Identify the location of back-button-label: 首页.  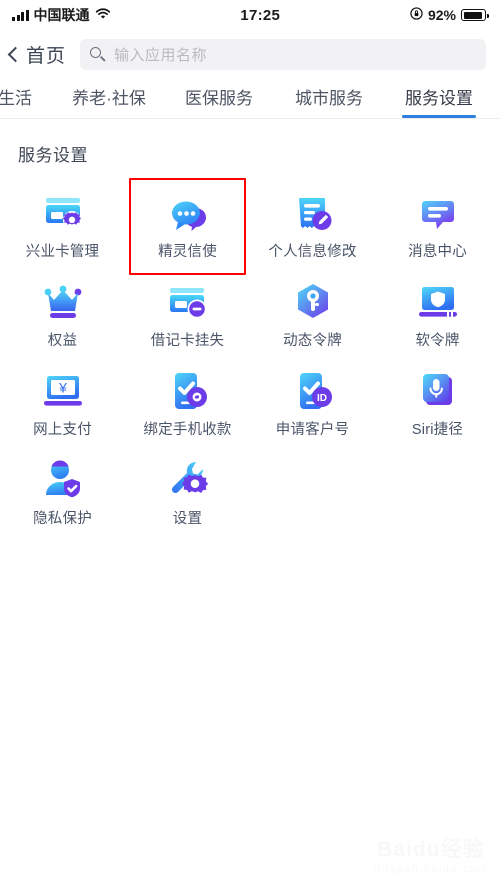
(46, 56).